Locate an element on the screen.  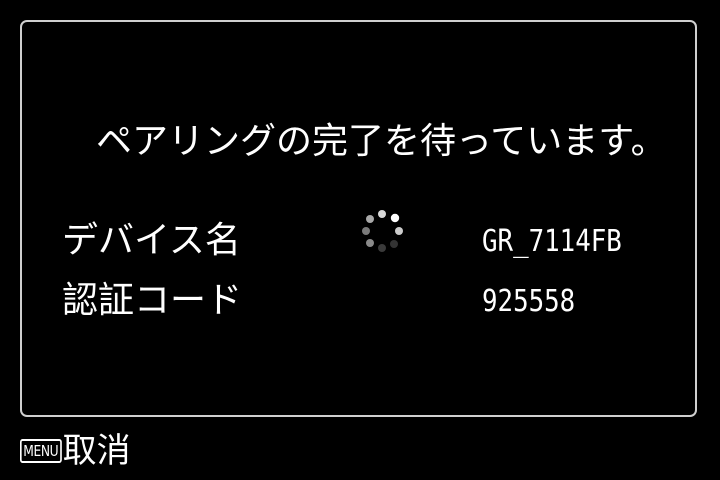
cancel-button: MENU 取消 is located at coordinates (75, 451).